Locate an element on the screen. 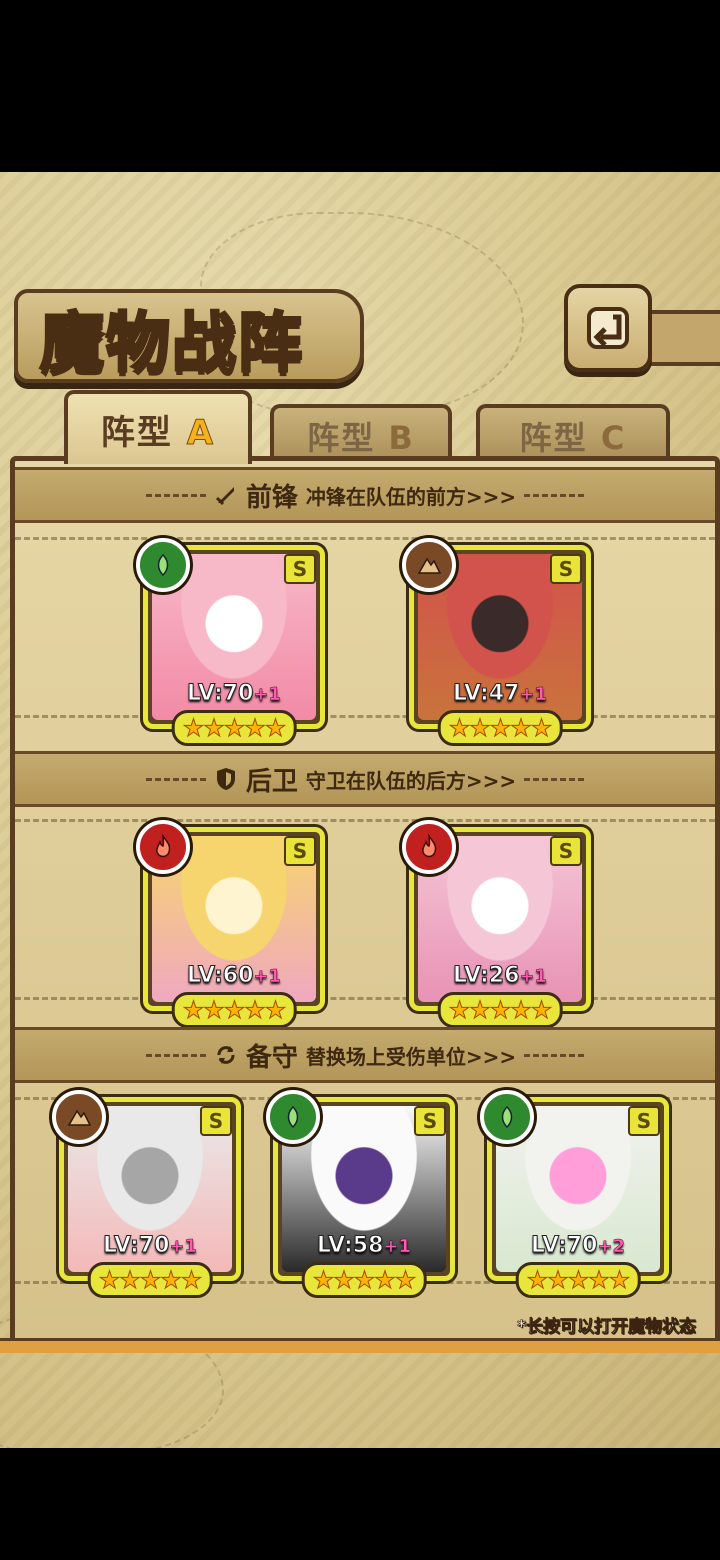  level-label: LV:60+1 is located at coordinates (234, 976).